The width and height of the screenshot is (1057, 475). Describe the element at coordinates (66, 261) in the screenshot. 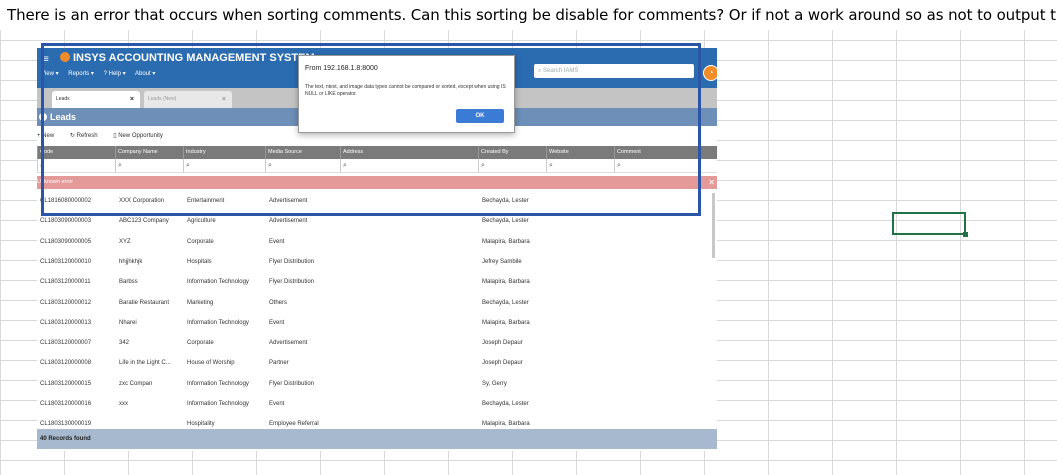

I see `cell-code: CL1803120000010` at that location.